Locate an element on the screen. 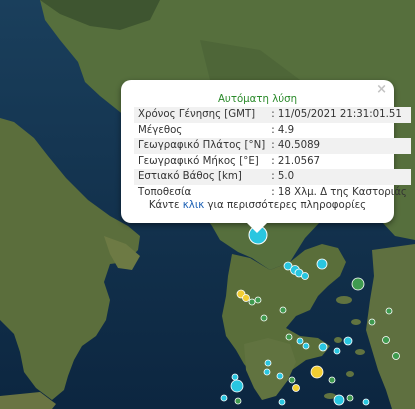  detail-row: Εστιακό Βάθος [km]: 5.0 is located at coordinates (272, 177).